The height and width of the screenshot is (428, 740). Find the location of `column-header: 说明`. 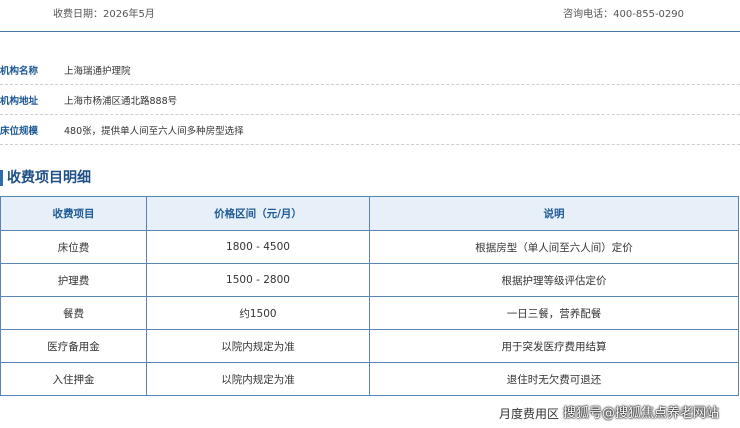

column-header: 说明 is located at coordinates (554, 213).